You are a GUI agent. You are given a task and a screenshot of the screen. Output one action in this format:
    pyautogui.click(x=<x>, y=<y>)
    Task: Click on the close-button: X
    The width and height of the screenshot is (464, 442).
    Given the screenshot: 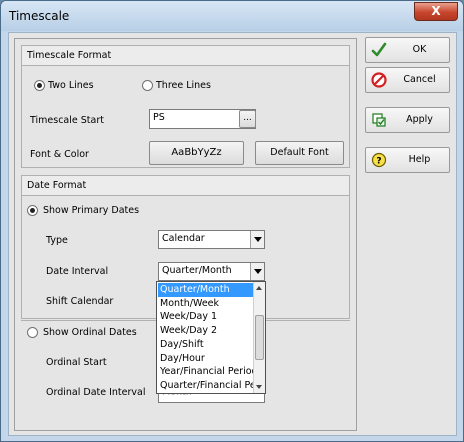 What is the action you would take?
    pyautogui.click(x=436, y=11)
    